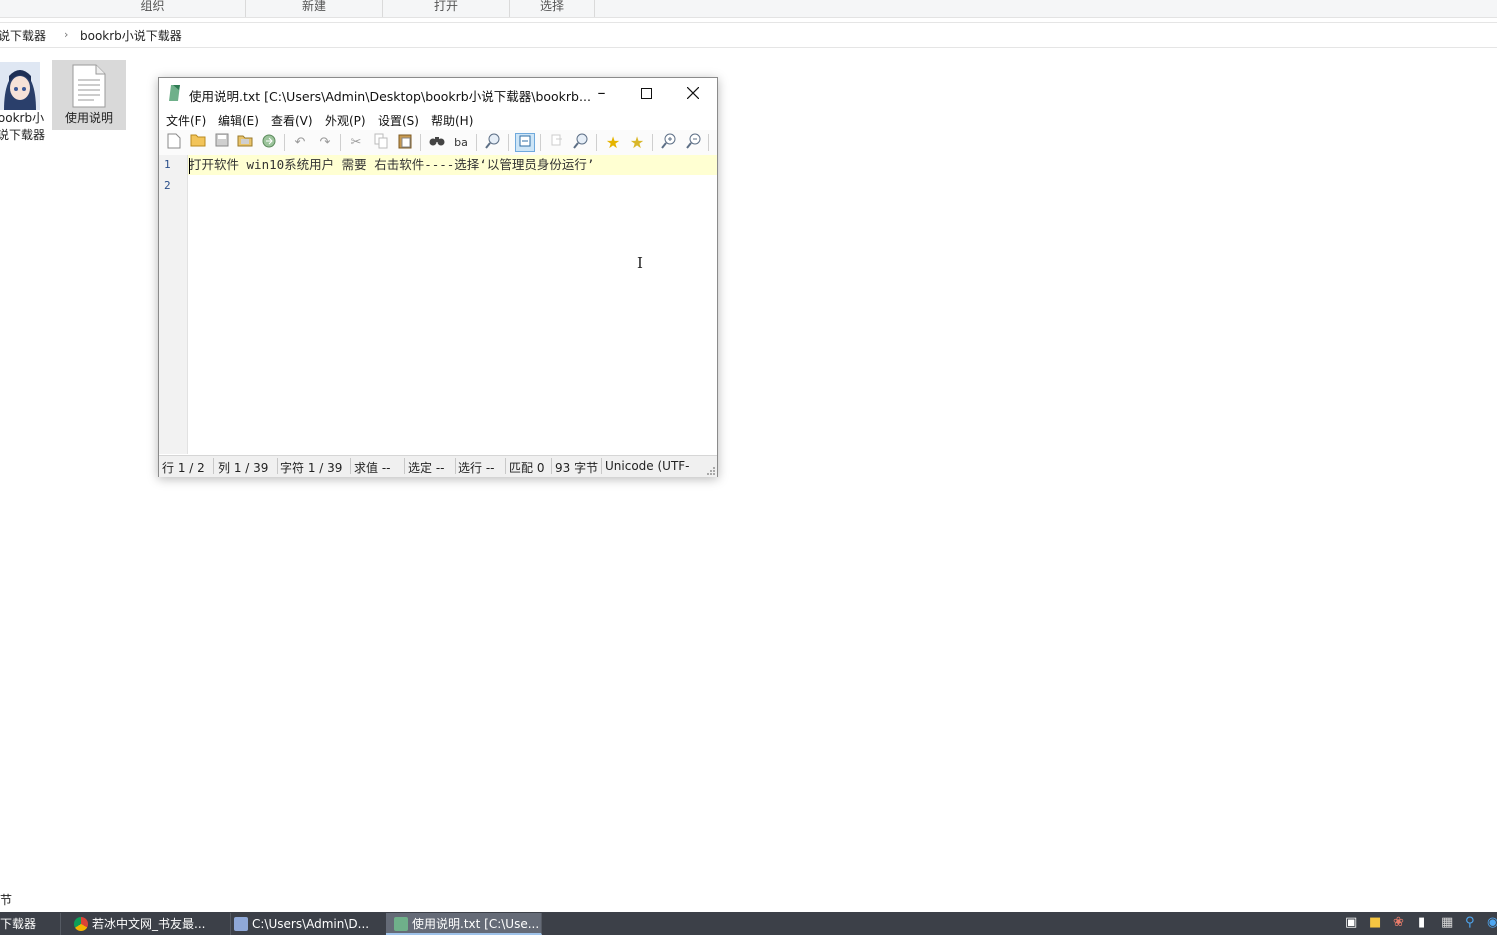 The height and width of the screenshot is (935, 1497). Describe the element at coordinates (81, 924) in the screenshot. I see `chrome-icon` at that location.